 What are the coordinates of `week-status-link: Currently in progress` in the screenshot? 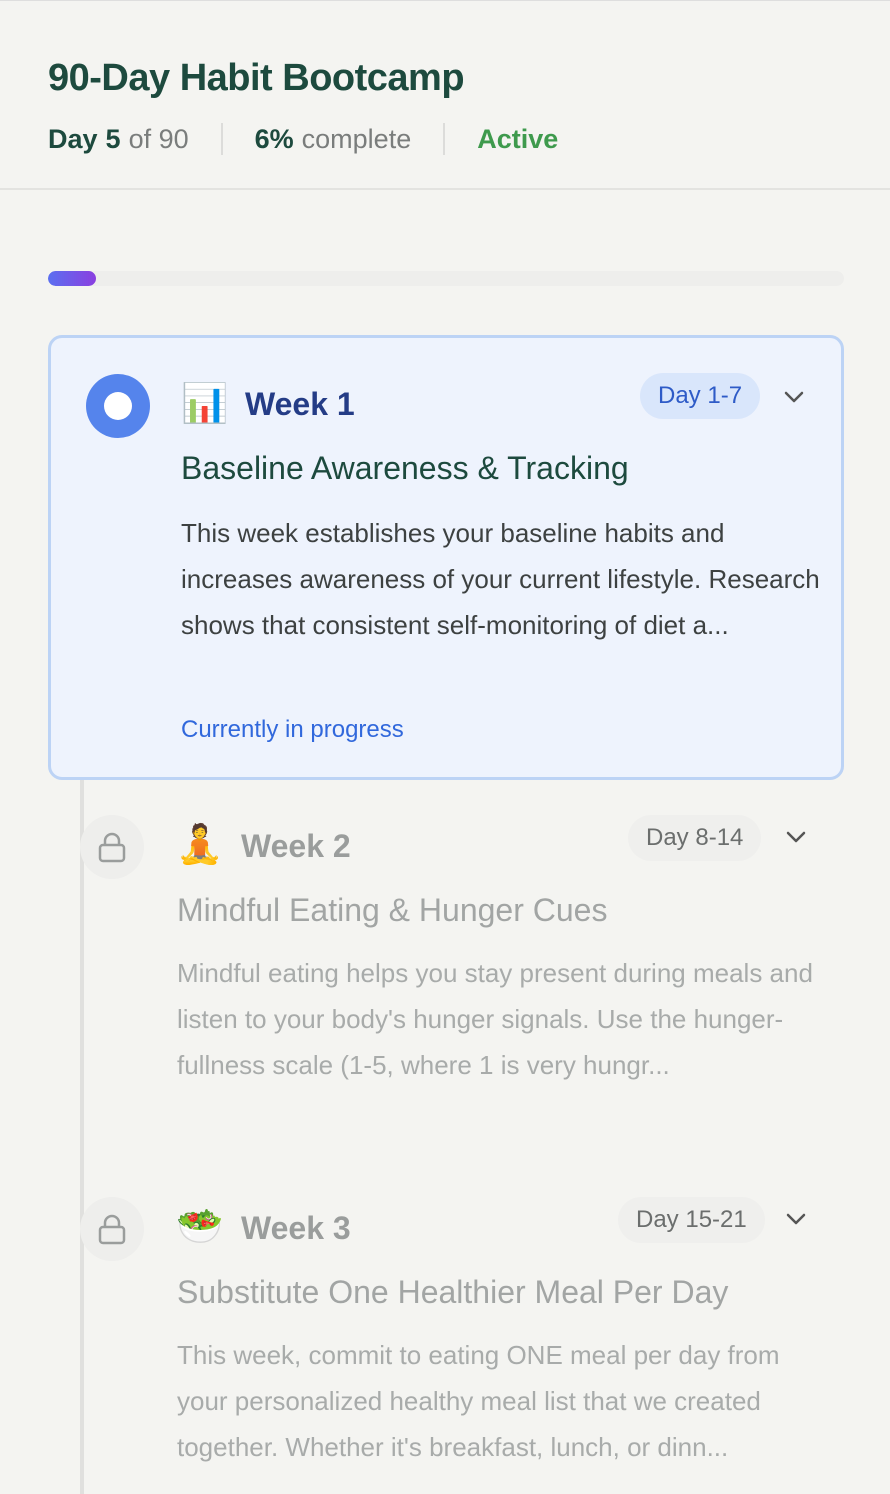 It's located at (292, 730).